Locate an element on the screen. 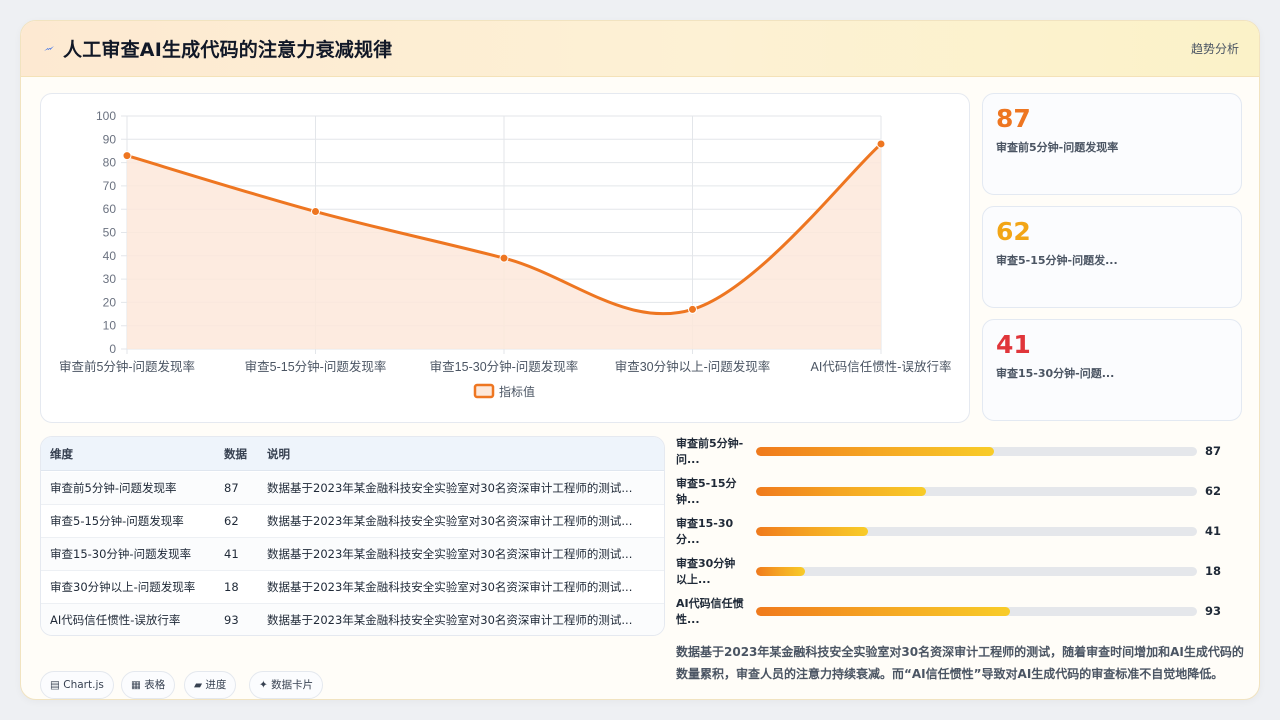 The width and height of the screenshot is (1280, 720). y-tick-label: 20 is located at coordinates (110, 302).